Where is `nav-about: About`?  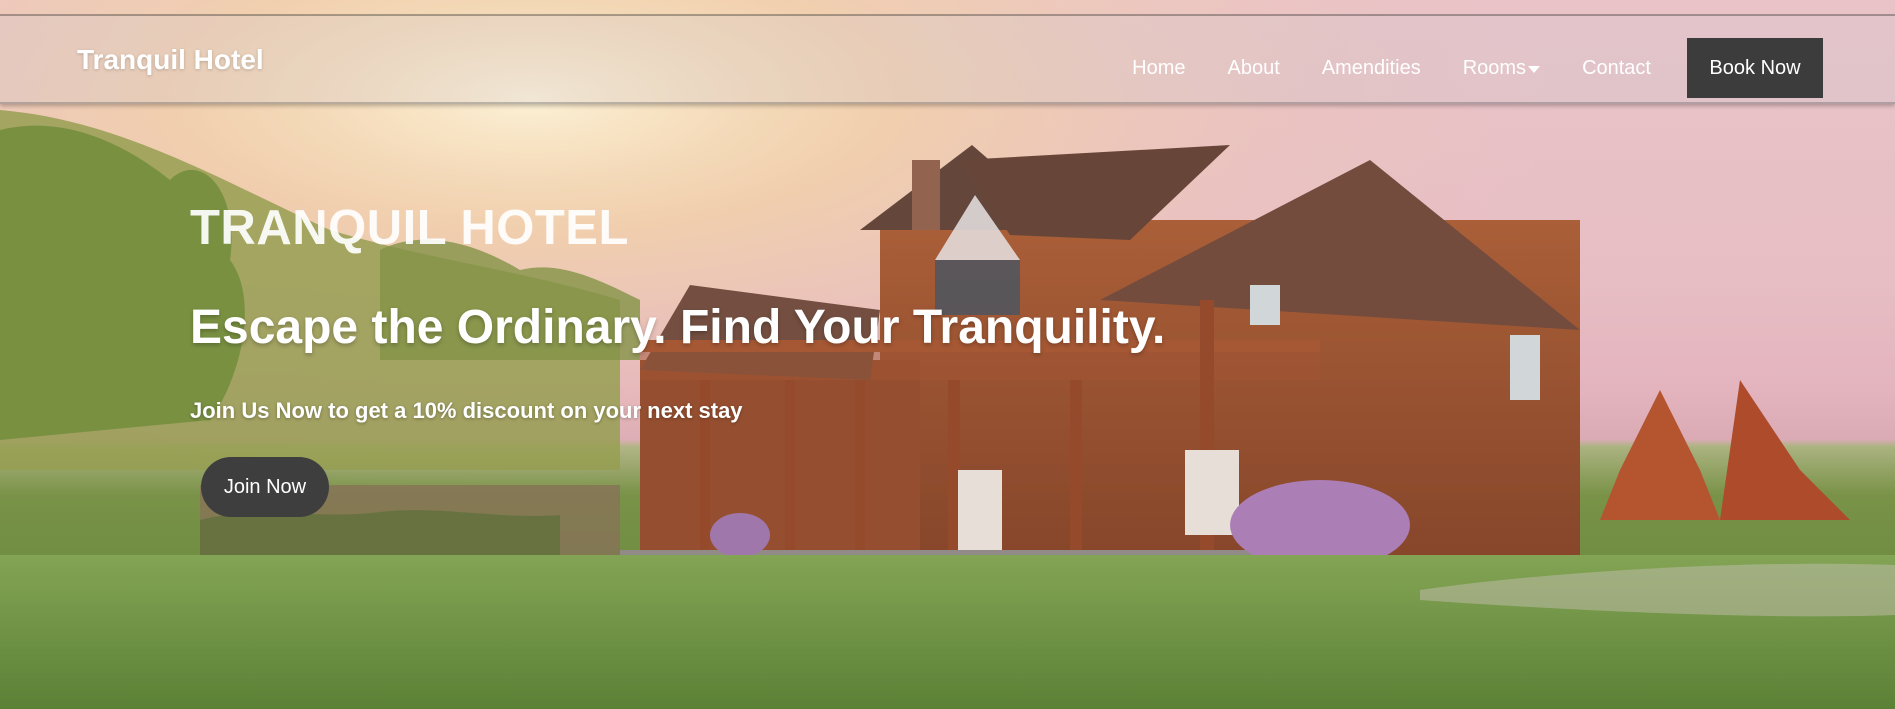
nav-about: About is located at coordinates (1254, 68).